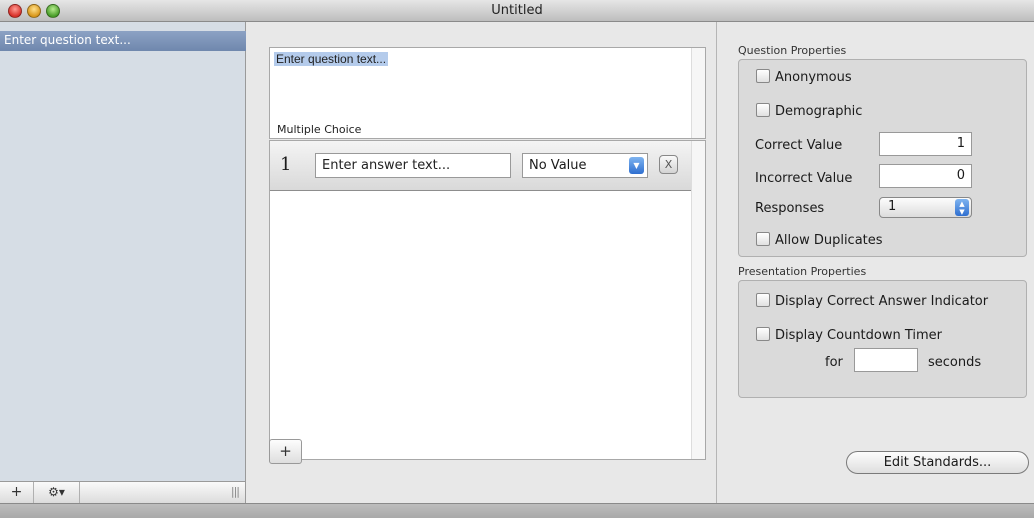 This screenshot has height=518, width=1034. I want to click on demographic-checkbox: Demographic, so click(809, 111).